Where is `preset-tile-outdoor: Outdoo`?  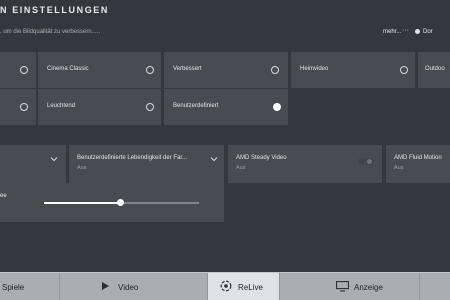 preset-tile-outdoor: Outdoo is located at coordinates (434, 70).